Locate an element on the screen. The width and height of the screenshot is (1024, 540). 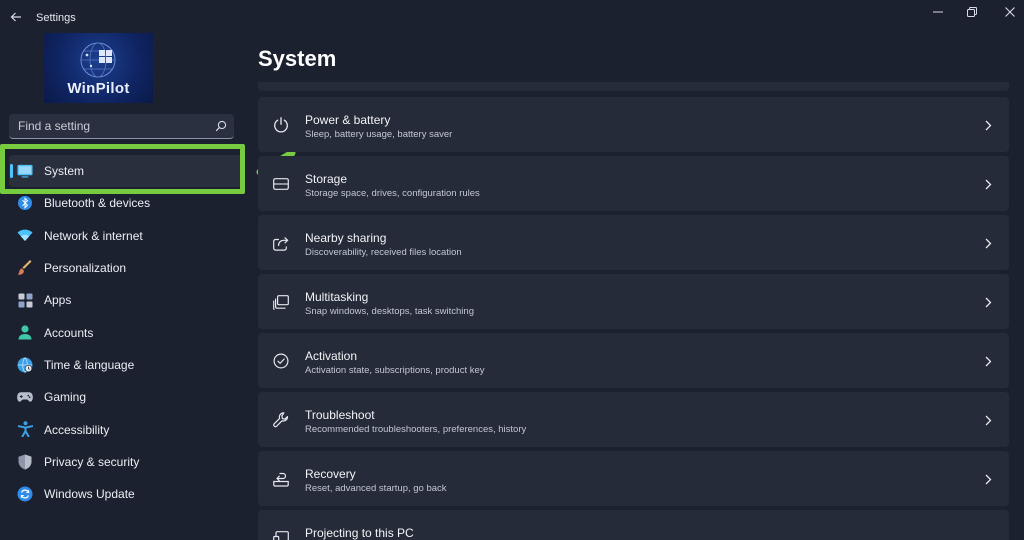
sidebar-item-time-language: Time & language is located at coordinates (126, 365).